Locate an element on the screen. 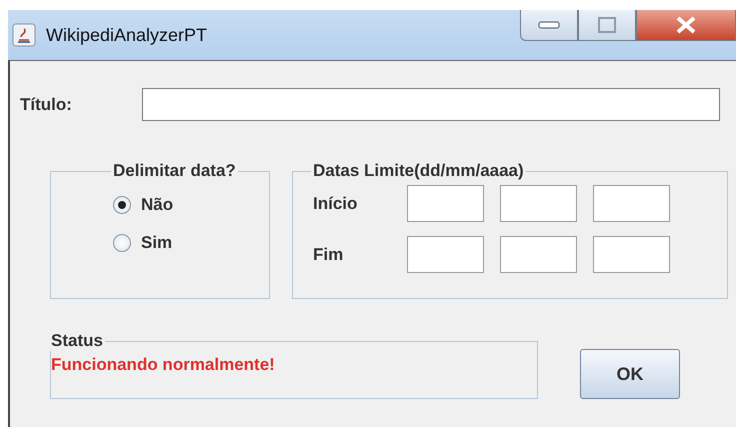 The width and height of the screenshot is (736, 427). close-button is located at coordinates (686, 25).